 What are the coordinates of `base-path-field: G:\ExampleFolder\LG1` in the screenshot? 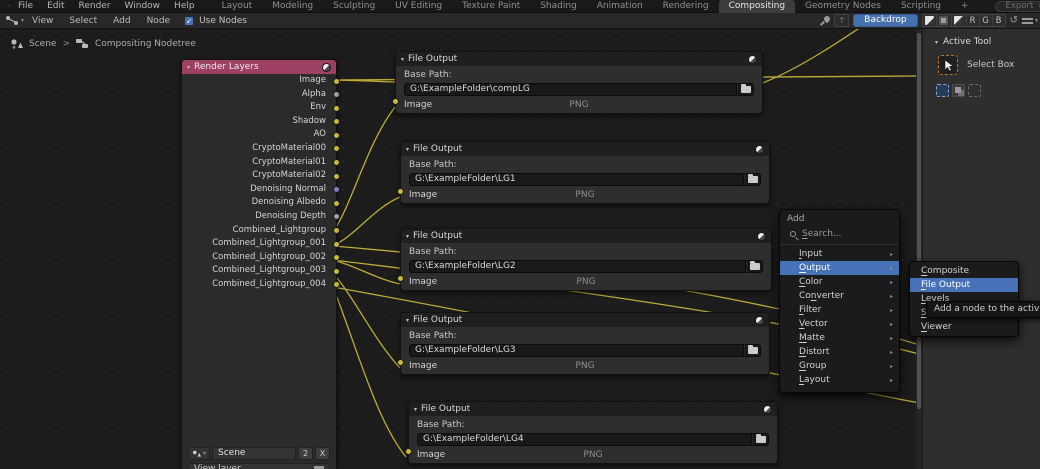 It's located at (576, 179).